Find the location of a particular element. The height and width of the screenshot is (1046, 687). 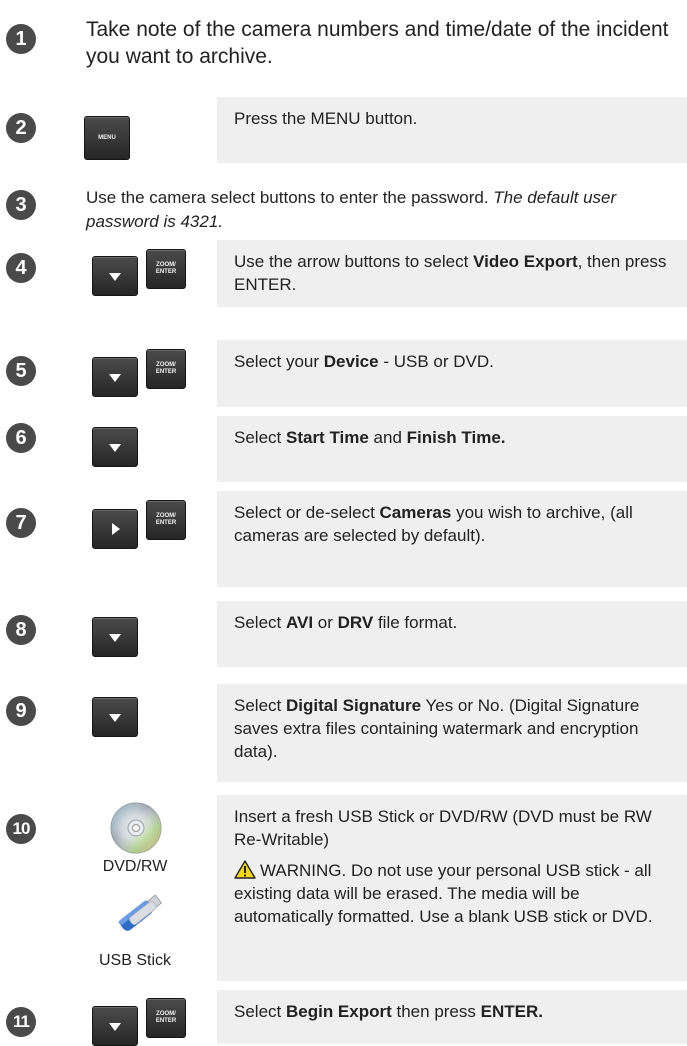

step-instruction-box: Select your Device - USB or DVD. is located at coordinates (452, 373).